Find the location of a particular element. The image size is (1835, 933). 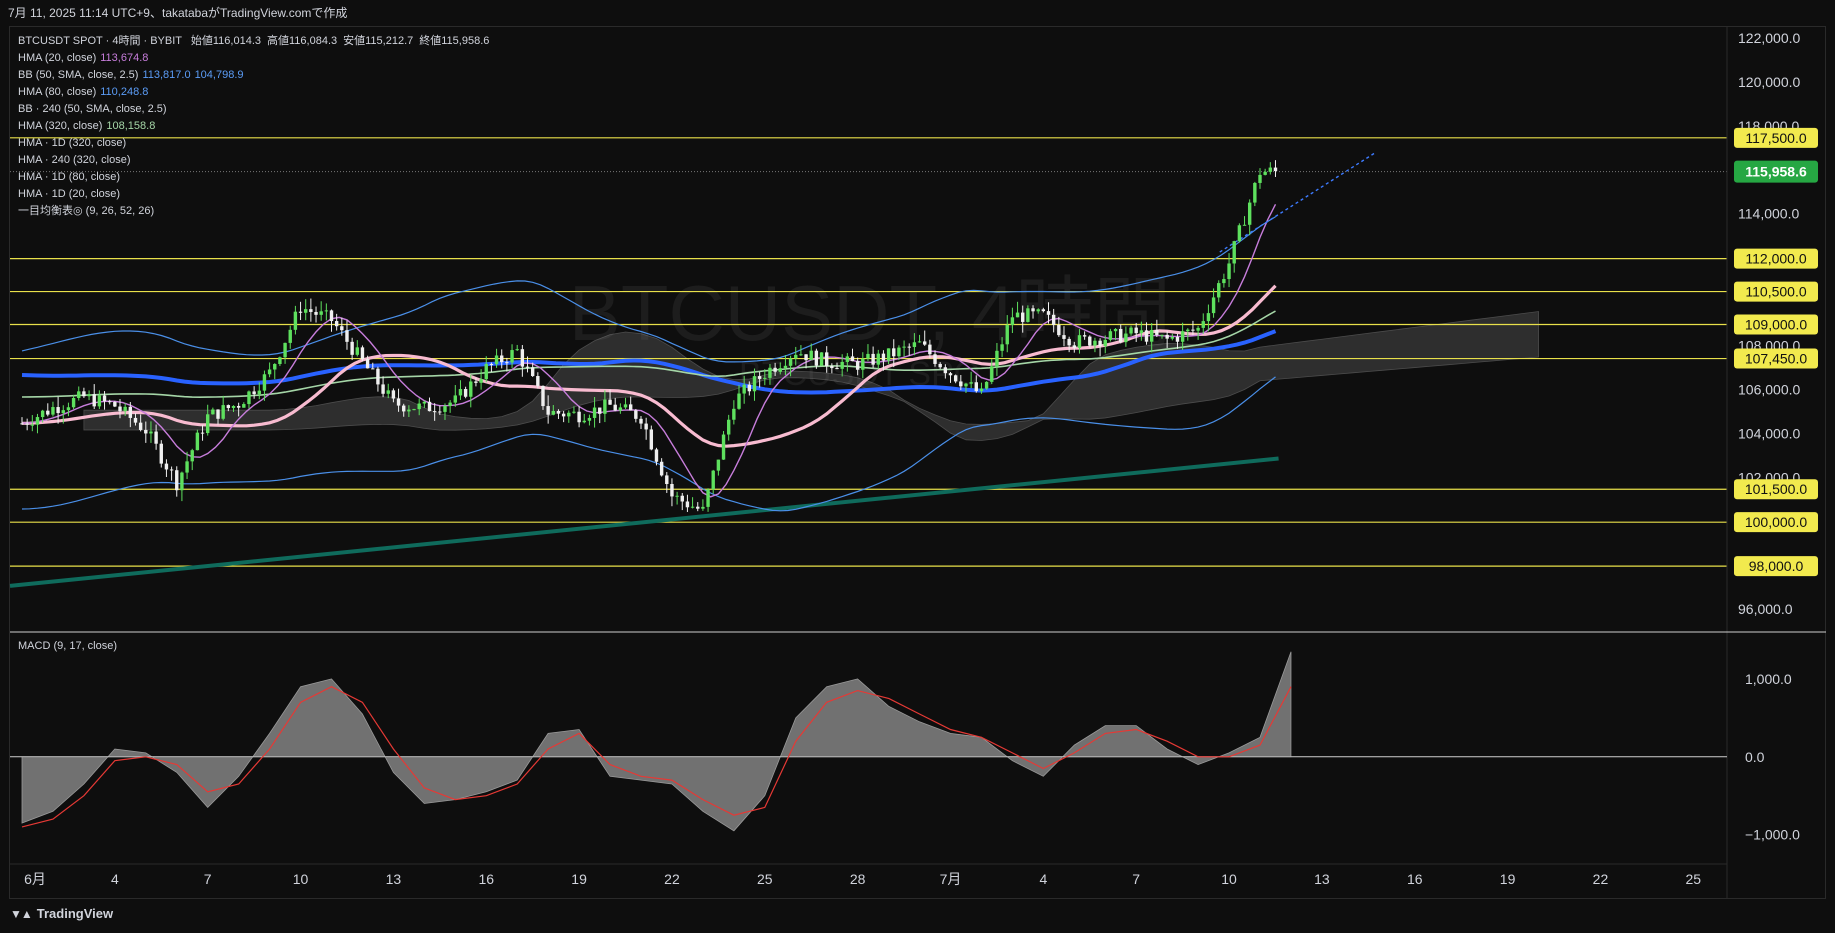

indicator-row: HMA · 240 (320, close) is located at coordinates (253, 160).